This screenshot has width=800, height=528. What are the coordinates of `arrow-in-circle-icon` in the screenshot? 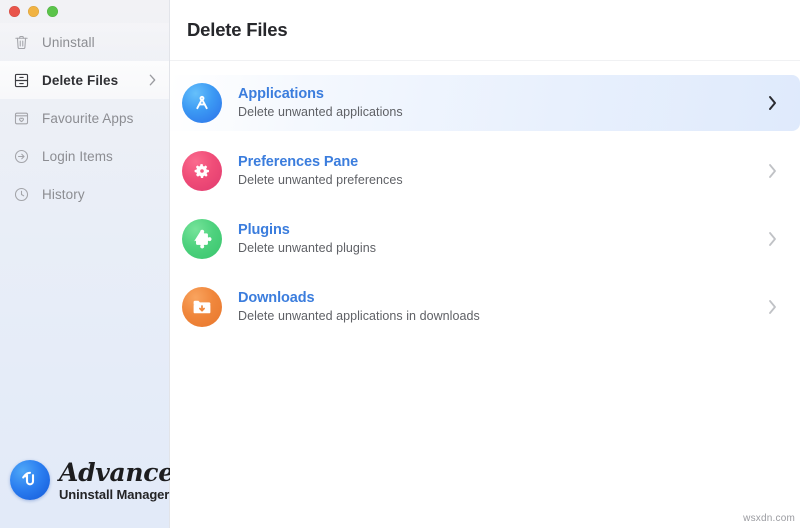 It's located at (21, 156).